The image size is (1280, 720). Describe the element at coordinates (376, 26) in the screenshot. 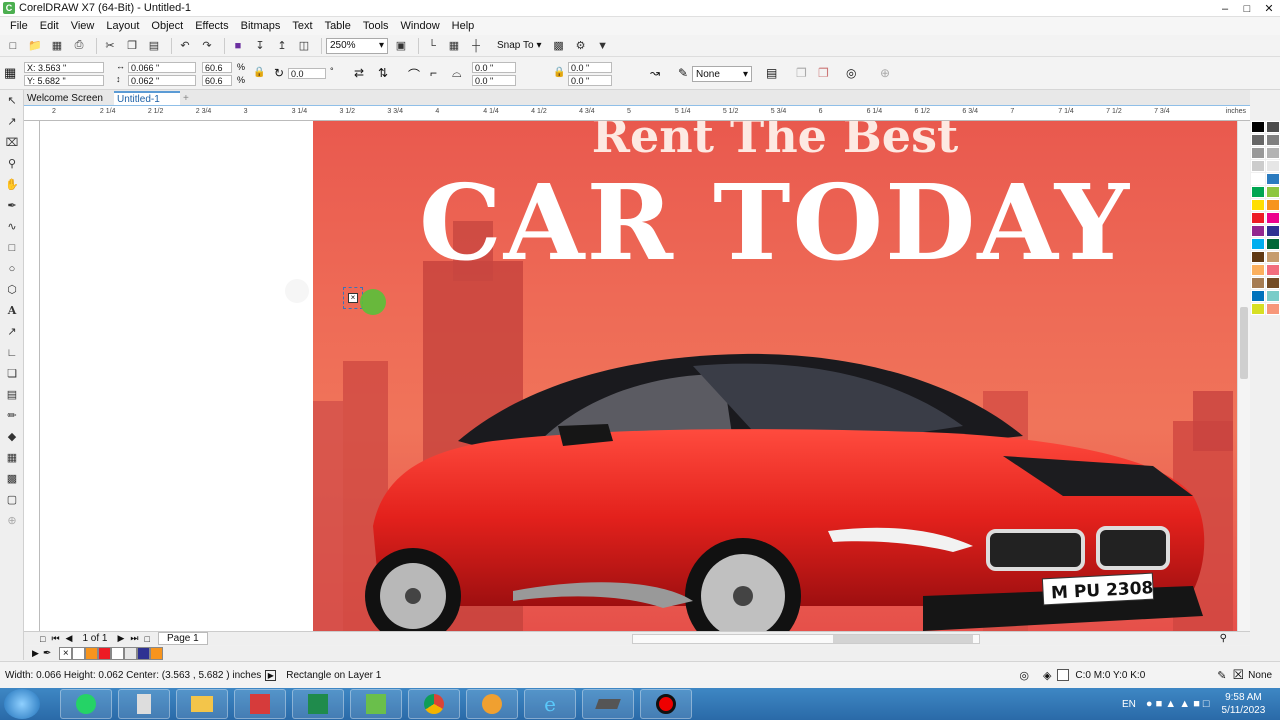

I see `menu-tools: Tools` at that location.